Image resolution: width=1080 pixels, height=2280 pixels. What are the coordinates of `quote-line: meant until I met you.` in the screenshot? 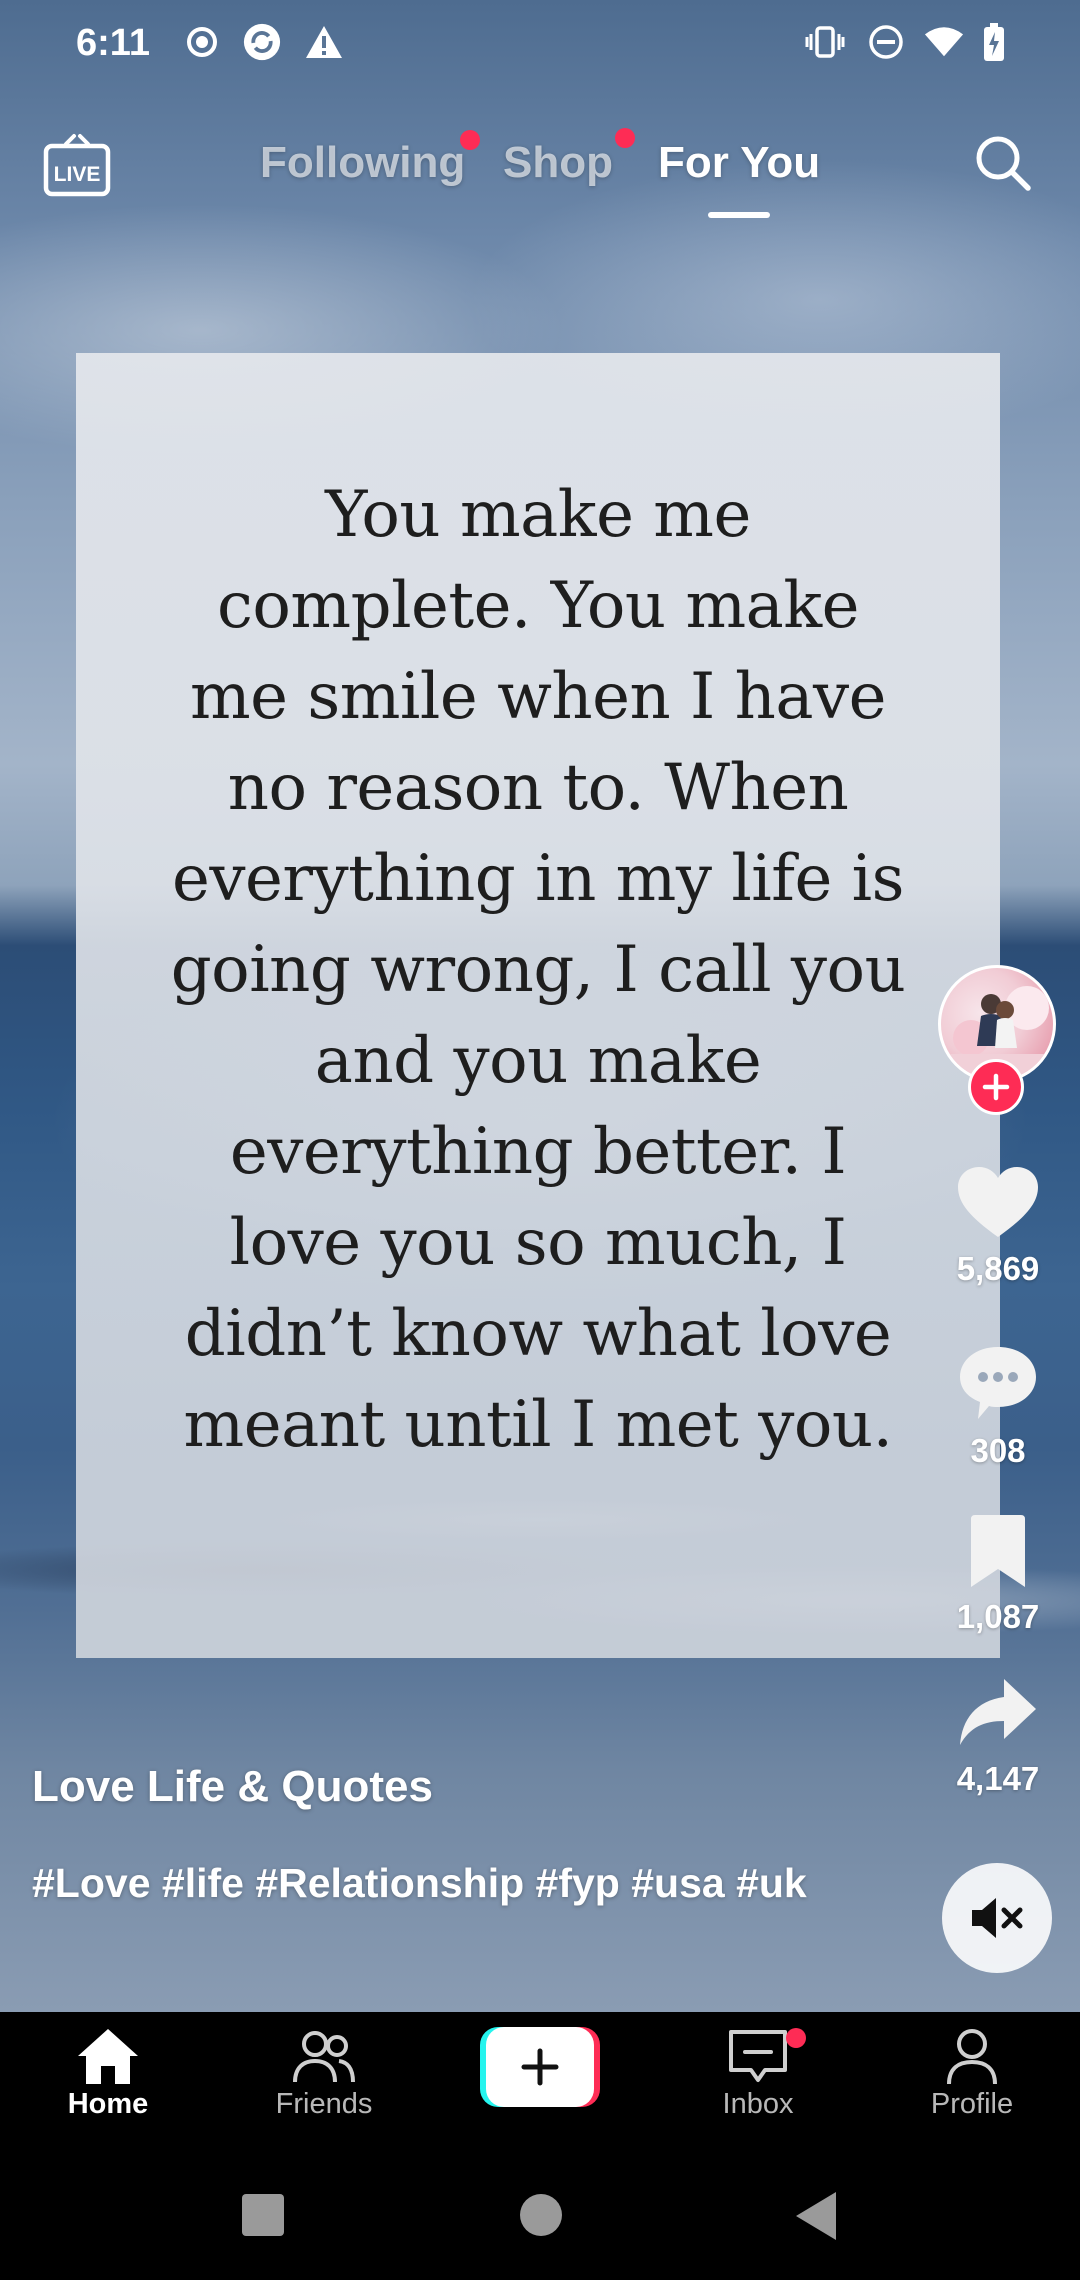 It's located at (538, 1425).